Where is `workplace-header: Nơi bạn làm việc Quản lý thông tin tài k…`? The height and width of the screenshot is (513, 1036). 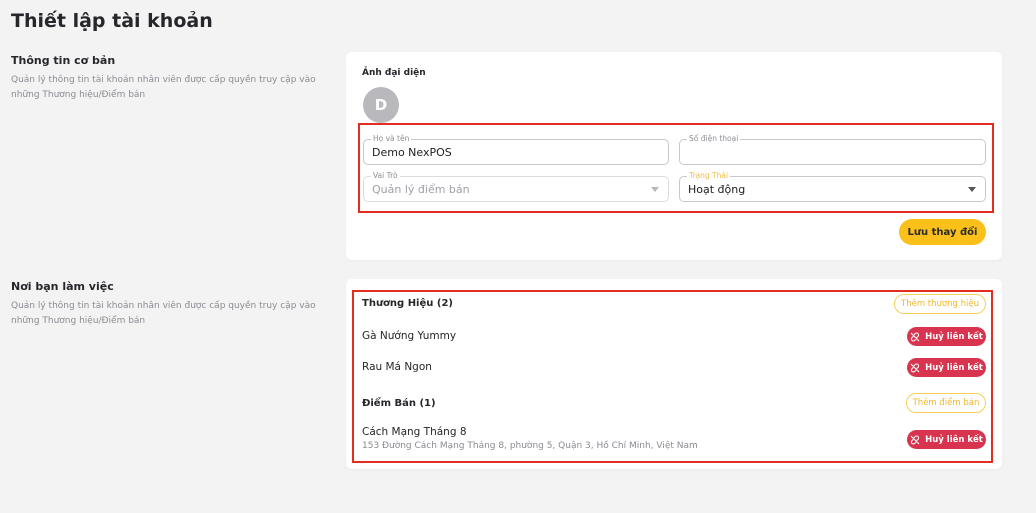 workplace-header: Nơi bạn làm việc Quản lý thông tin tài k… is located at coordinates (171, 304).